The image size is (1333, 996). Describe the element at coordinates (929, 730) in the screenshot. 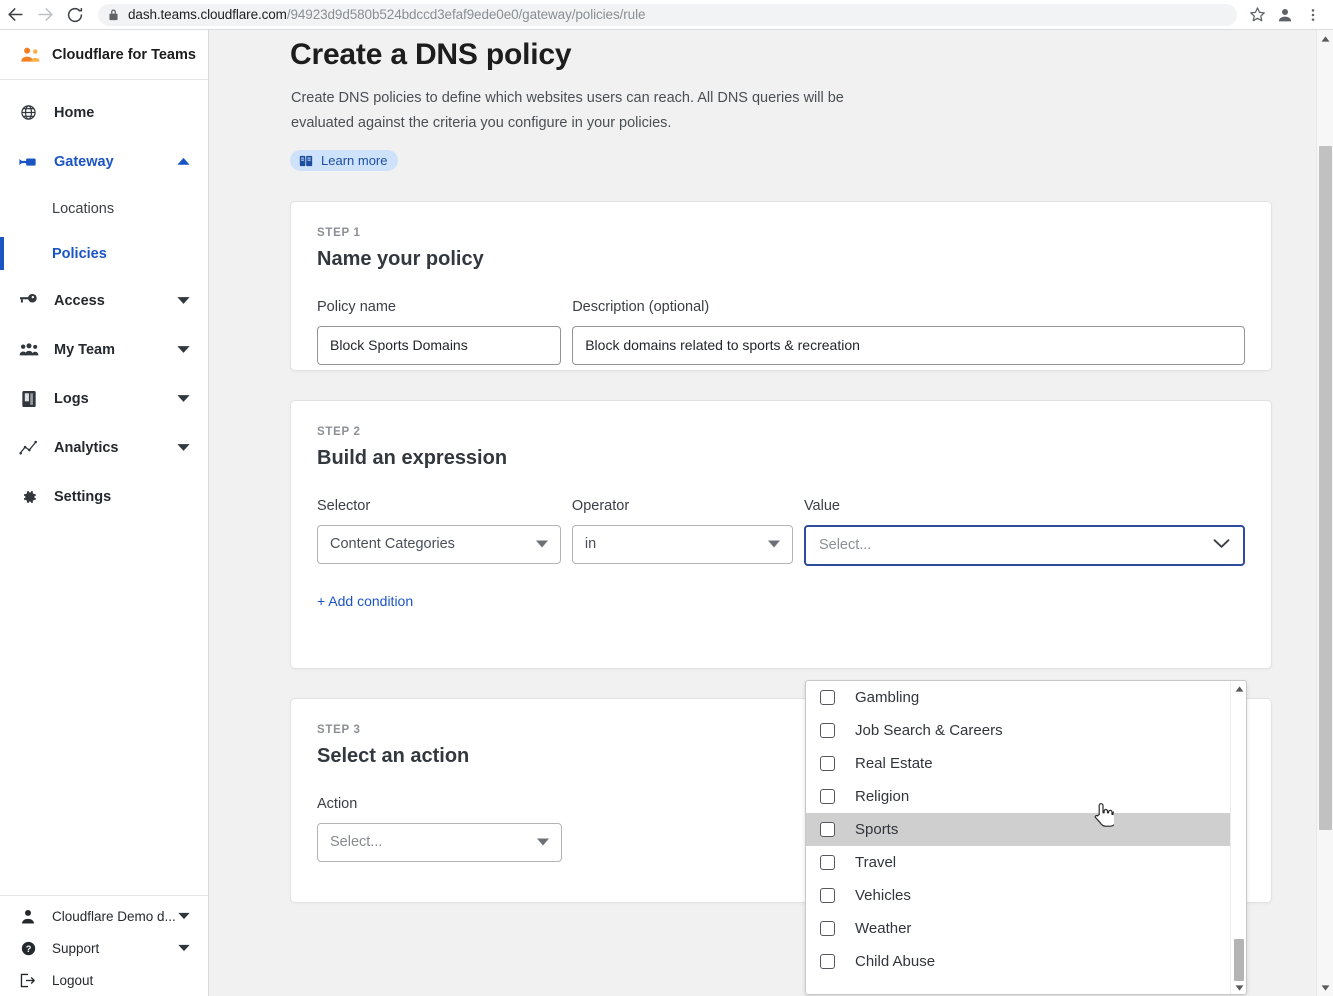

I see `dropdown-option-label: Job Search & Careers` at that location.